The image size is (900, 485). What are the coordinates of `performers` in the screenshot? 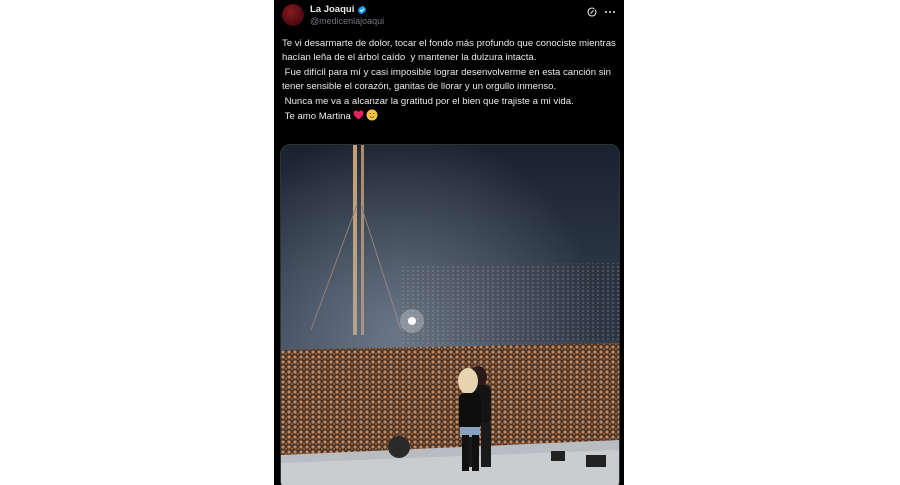 It's located at (474, 418).